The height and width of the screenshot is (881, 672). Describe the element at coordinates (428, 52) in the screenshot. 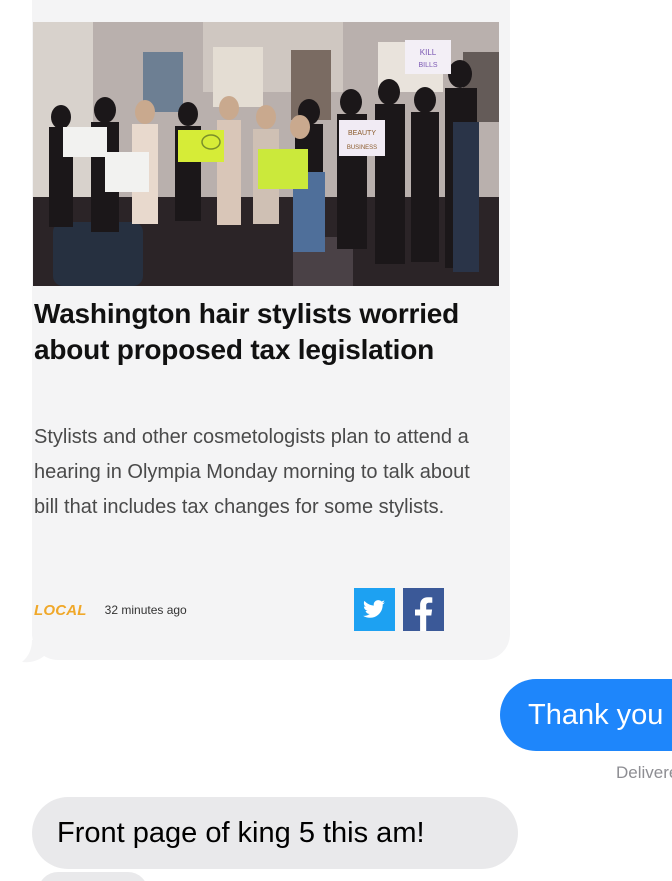

I see `sign-text-kill: KILL` at that location.